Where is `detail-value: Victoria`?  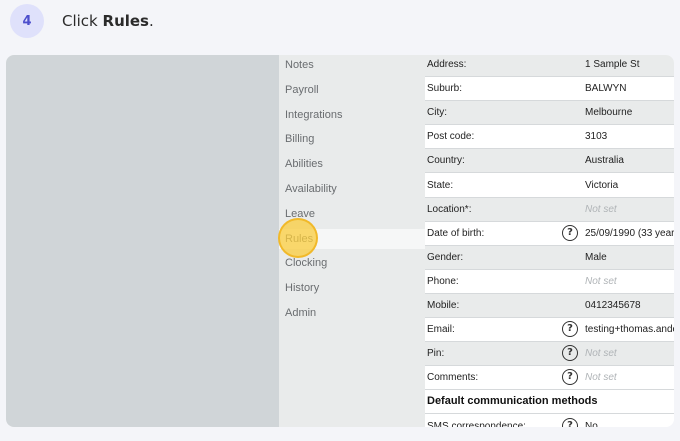 detail-value: Victoria is located at coordinates (602, 185).